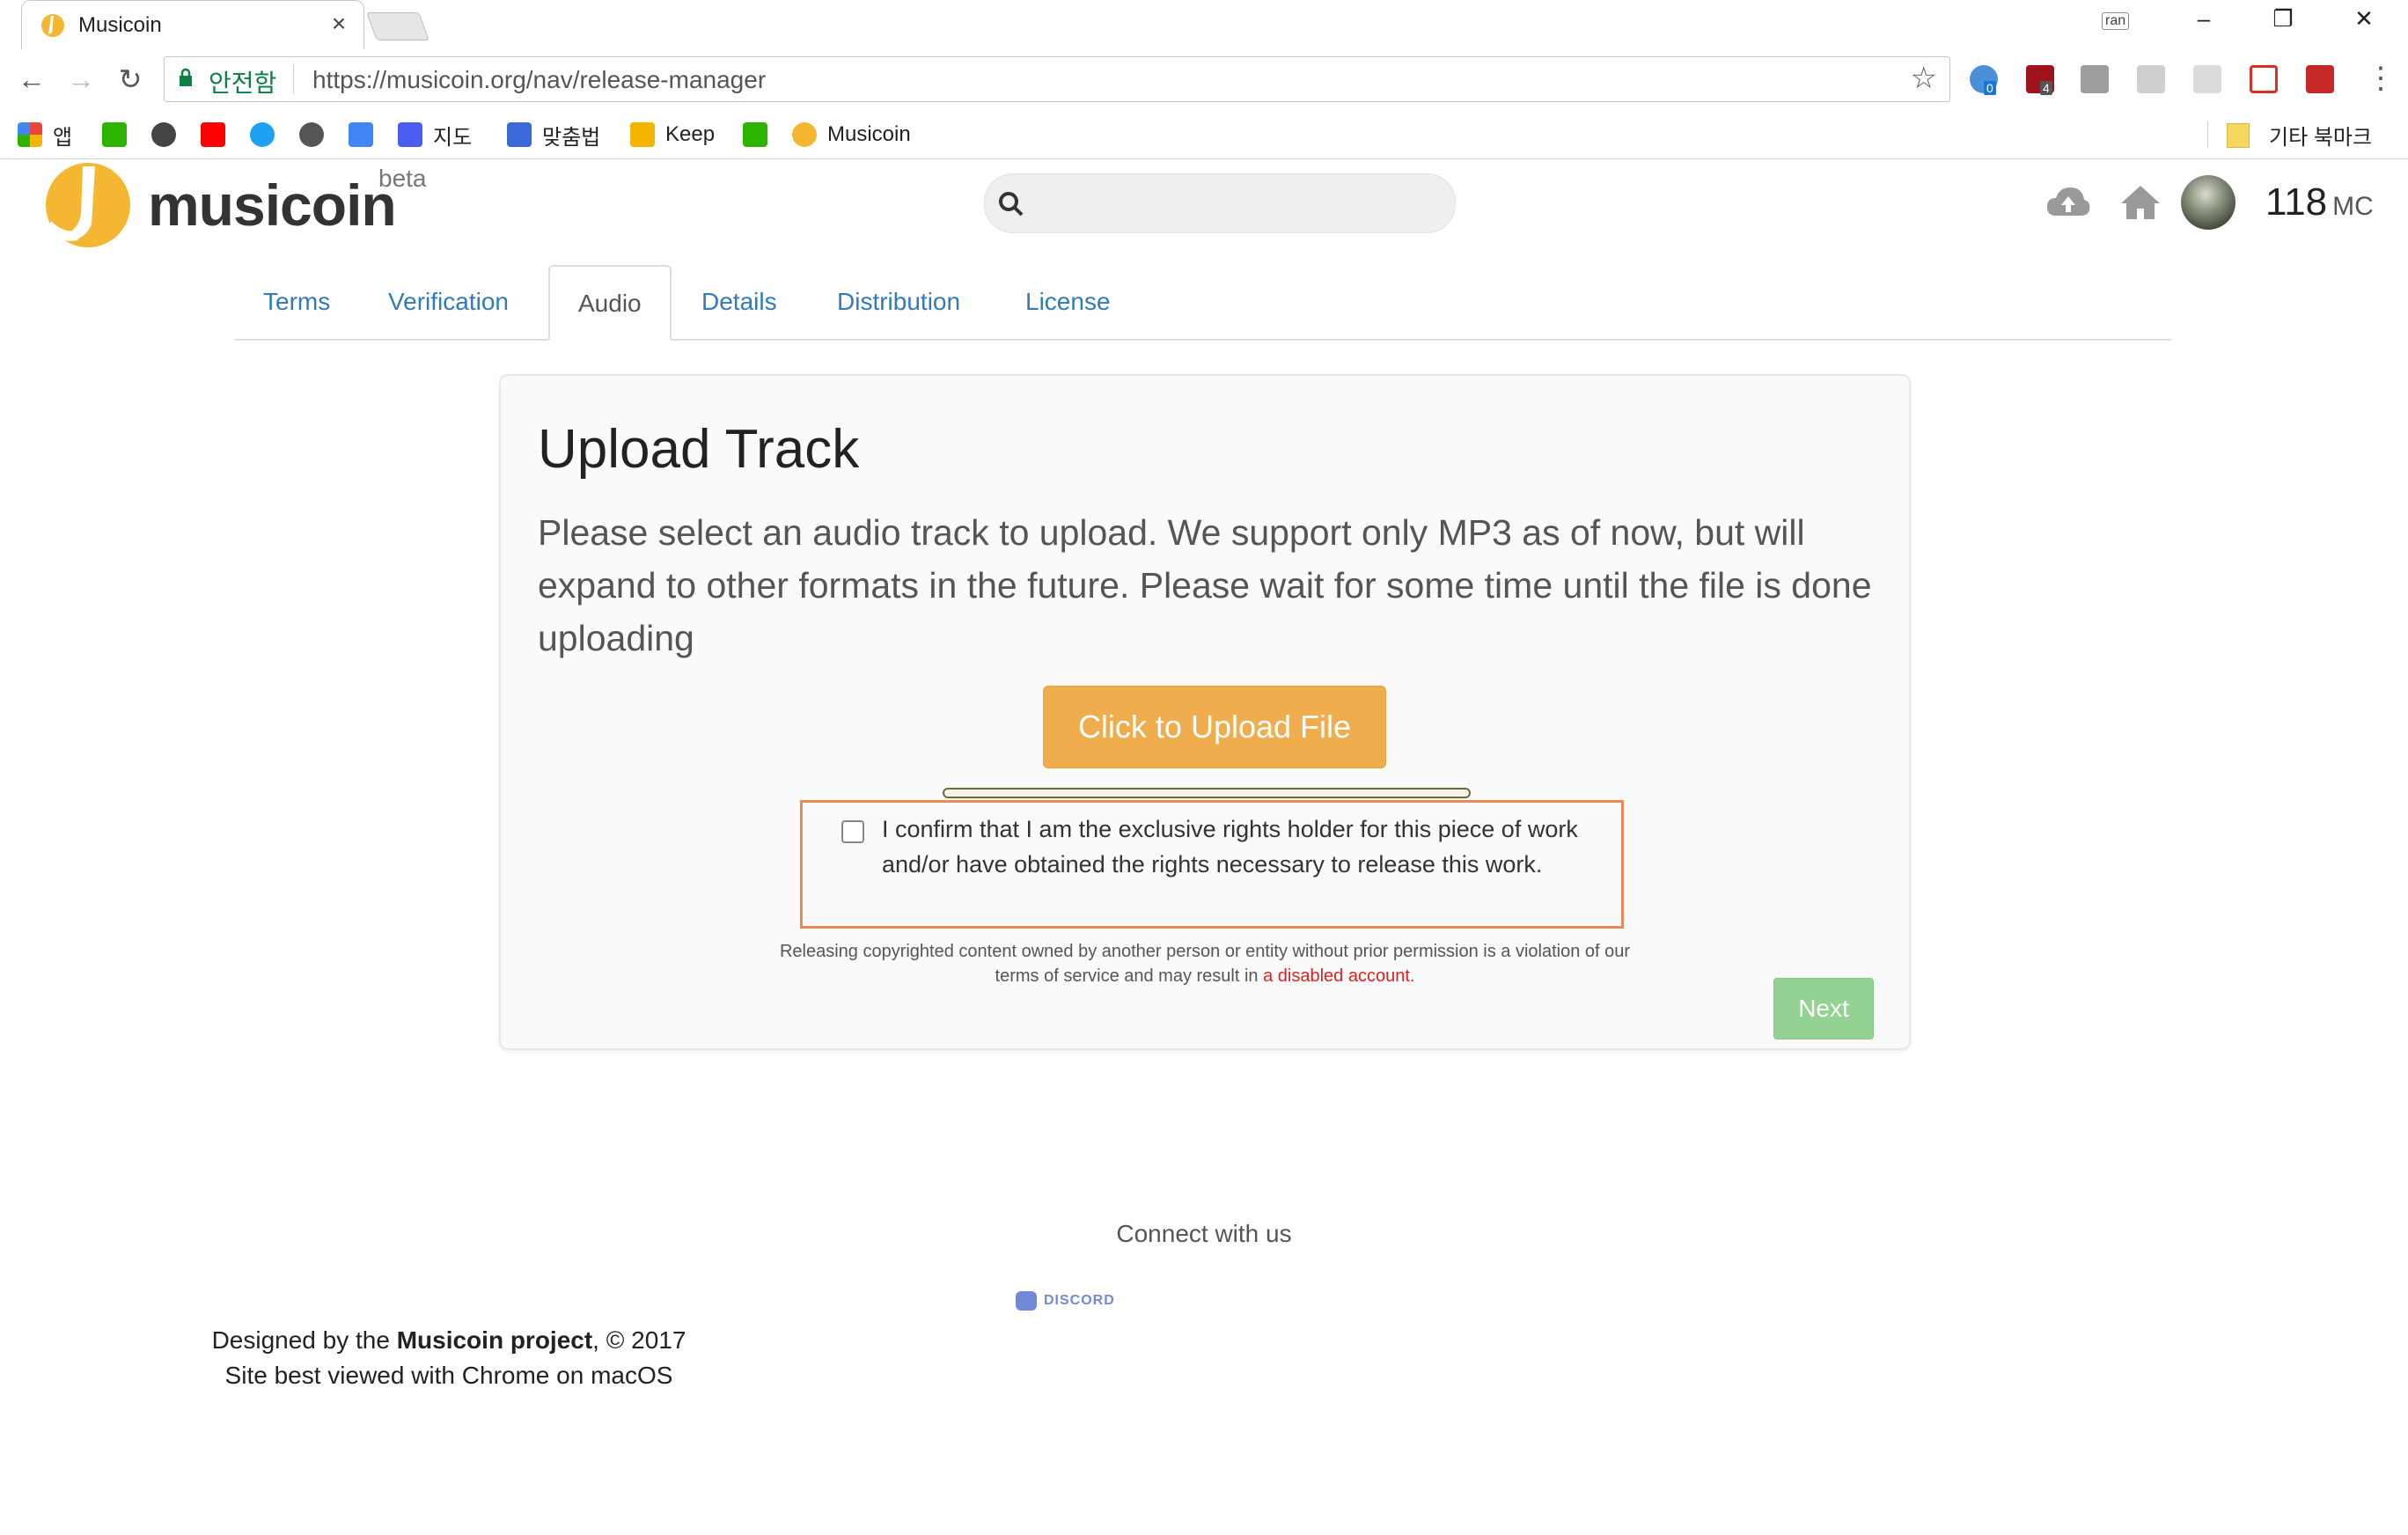  I want to click on bookmark-label: 지도, so click(453, 137).